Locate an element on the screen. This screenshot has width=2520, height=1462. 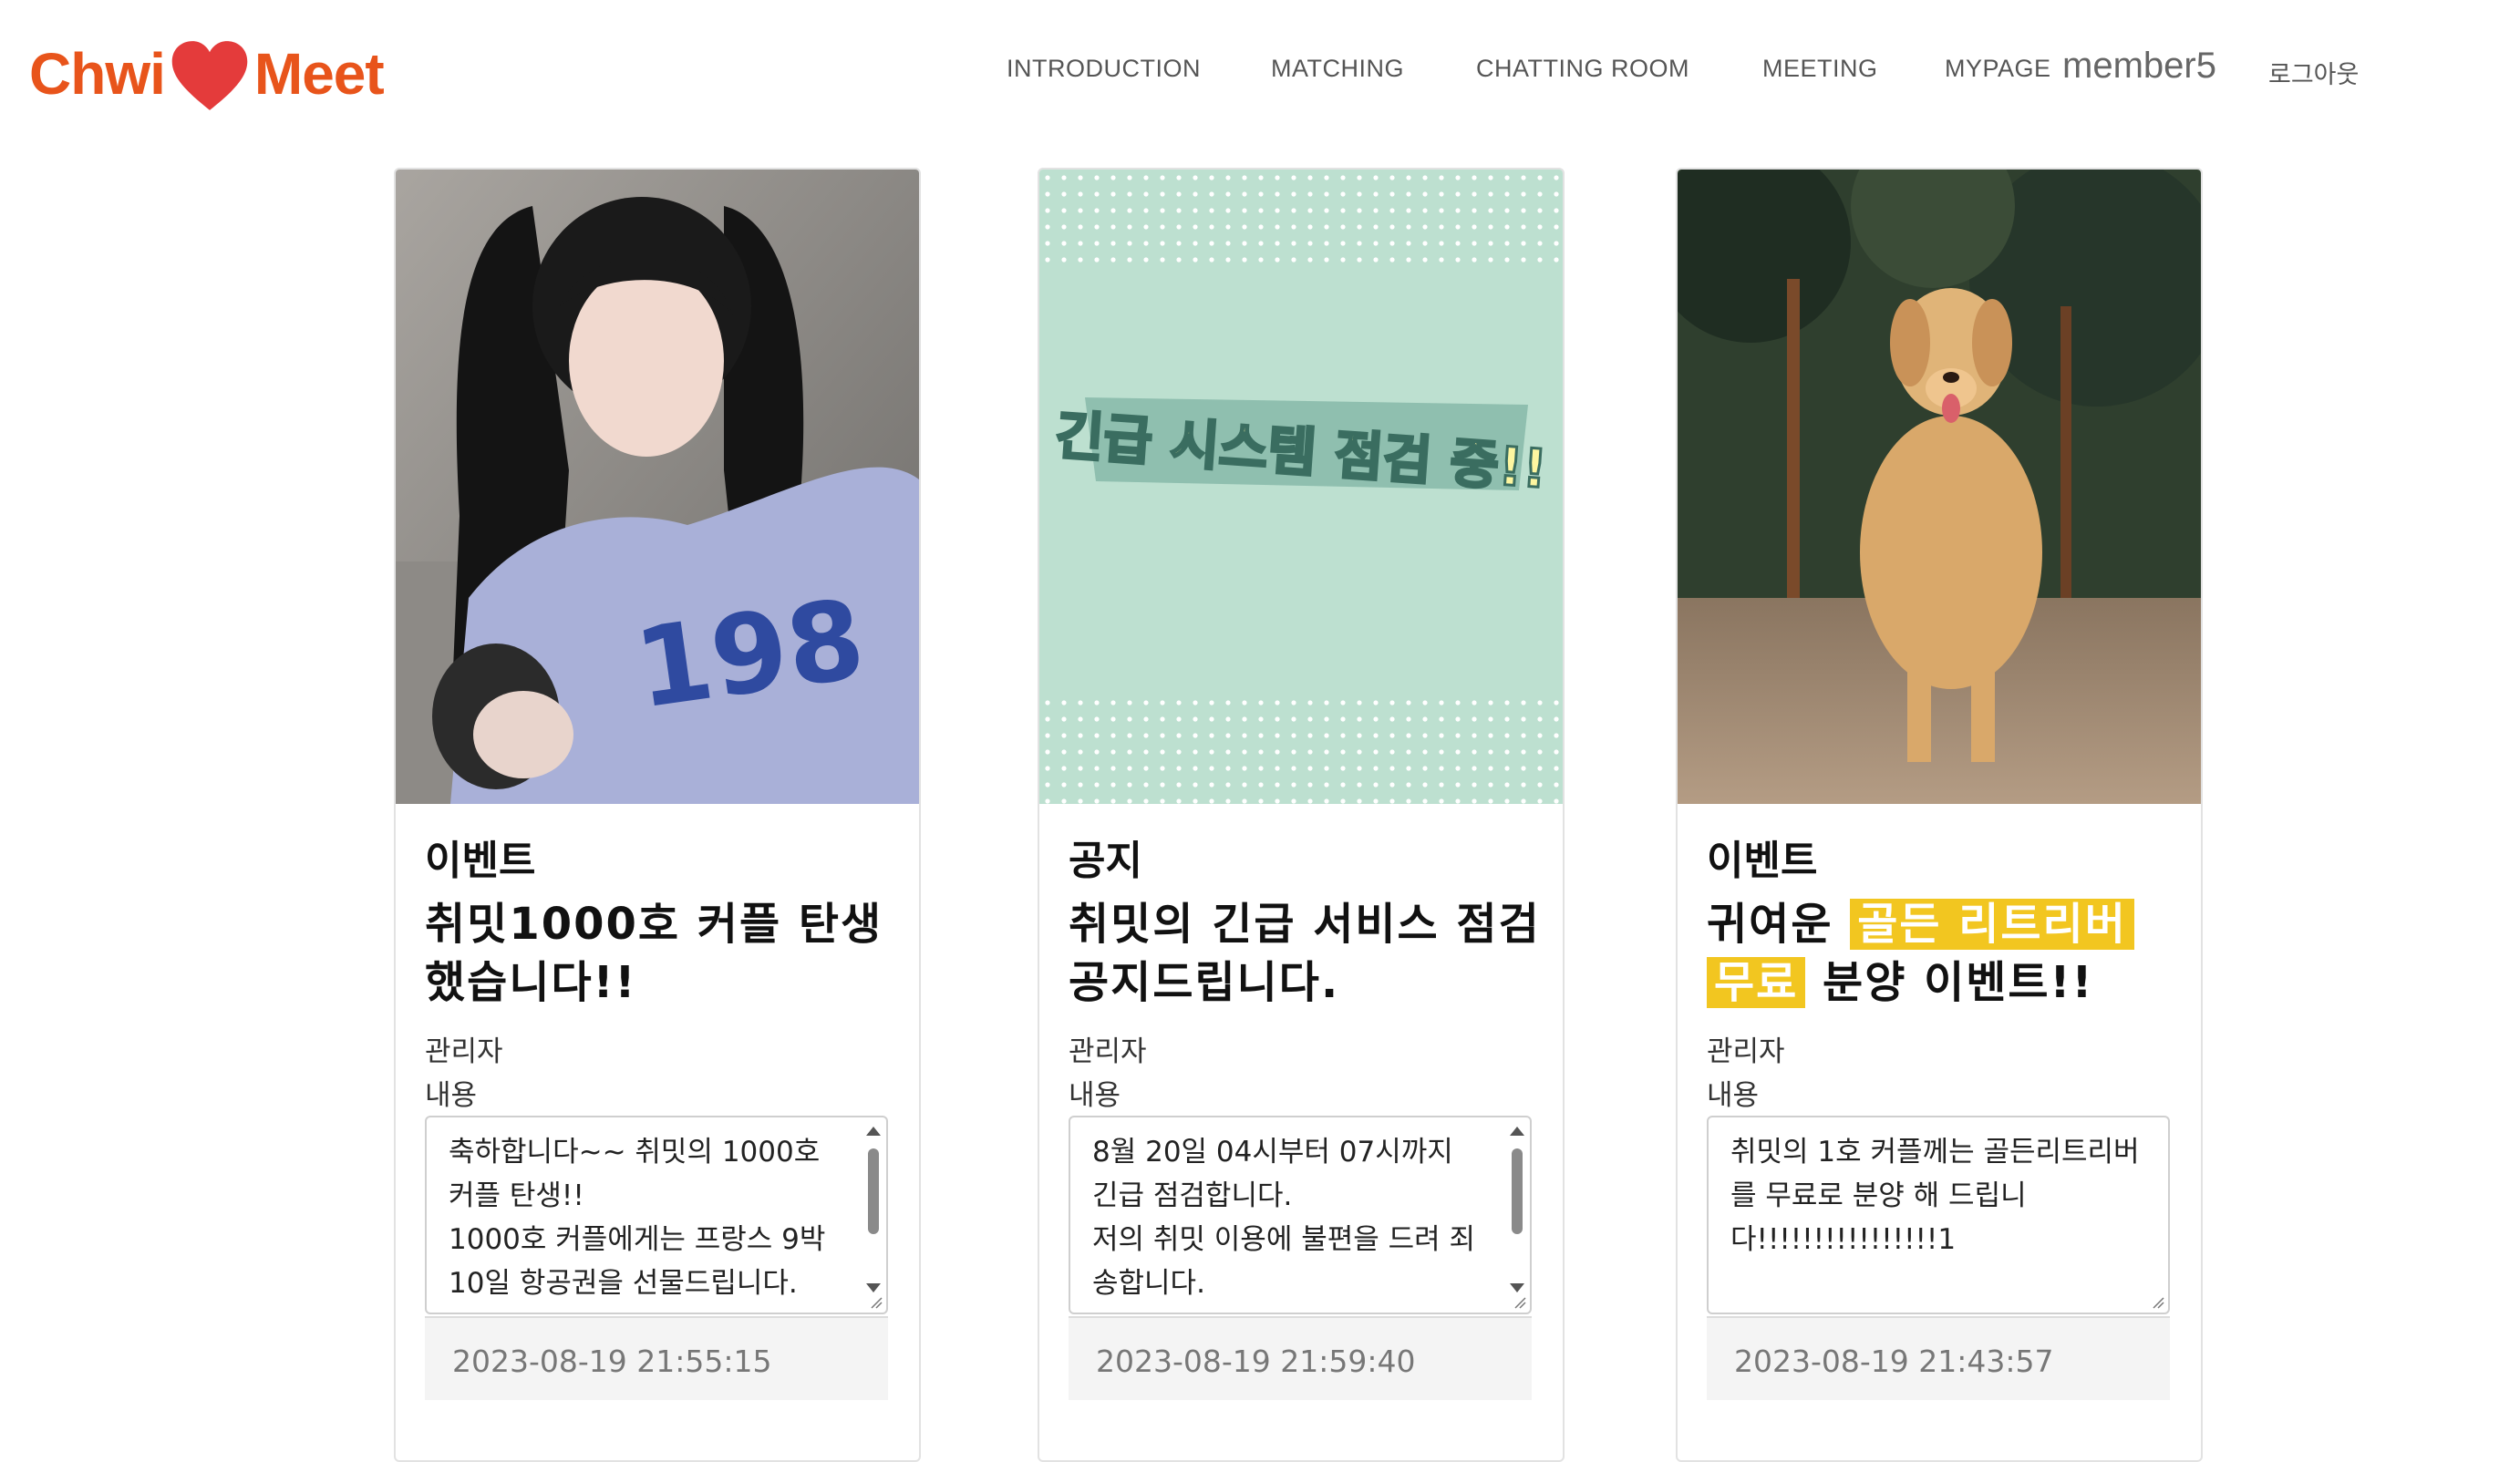
title-text: 귀여운 is located at coordinates (1770, 925).